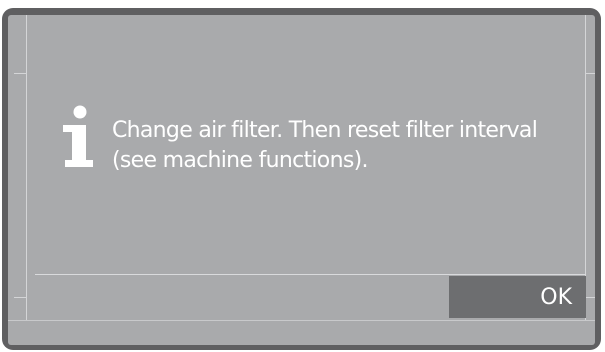 Image resolution: width=605 pixels, height=352 pixels. Describe the element at coordinates (301, 320) in the screenshot. I see `screen-bottom-border` at that location.